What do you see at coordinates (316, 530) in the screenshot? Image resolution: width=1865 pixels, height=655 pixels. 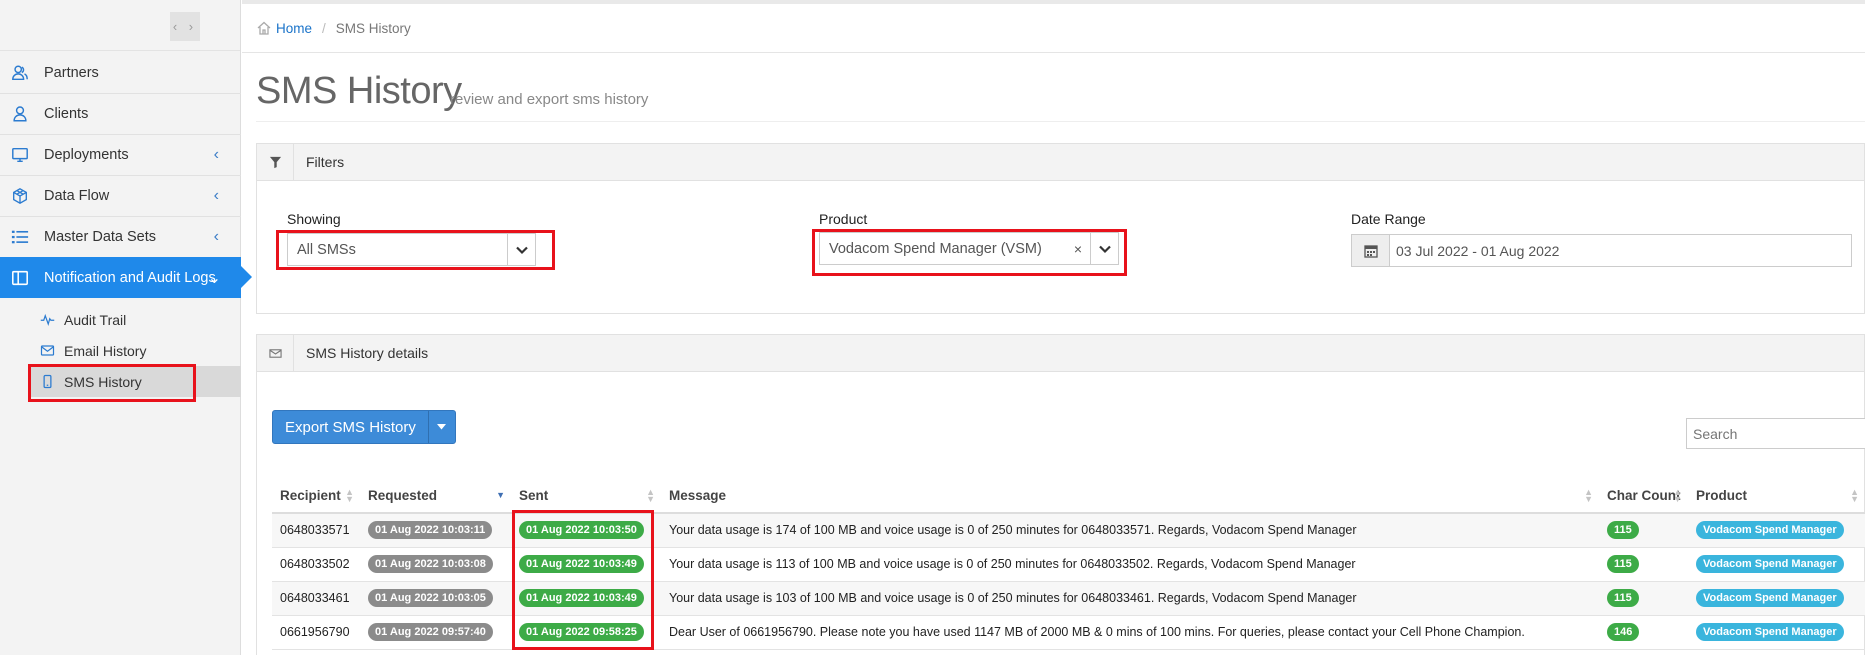 I see `cell-recipient: 0648033571` at bounding box center [316, 530].